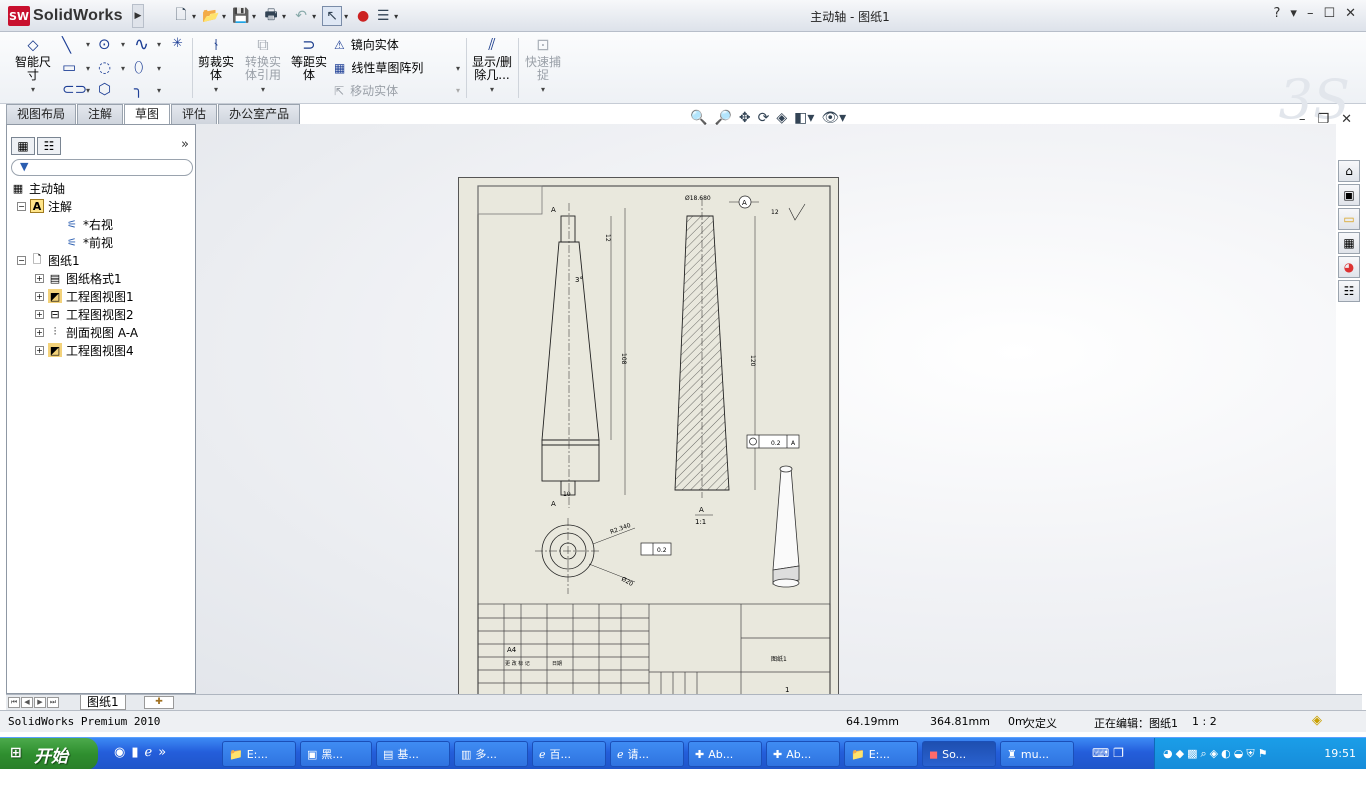 This screenshot has height=800, width=1366. Describe the element at coordinates (44, 206) in the screenshot. I see `tree-item-annotations: − A 注解` at that location.